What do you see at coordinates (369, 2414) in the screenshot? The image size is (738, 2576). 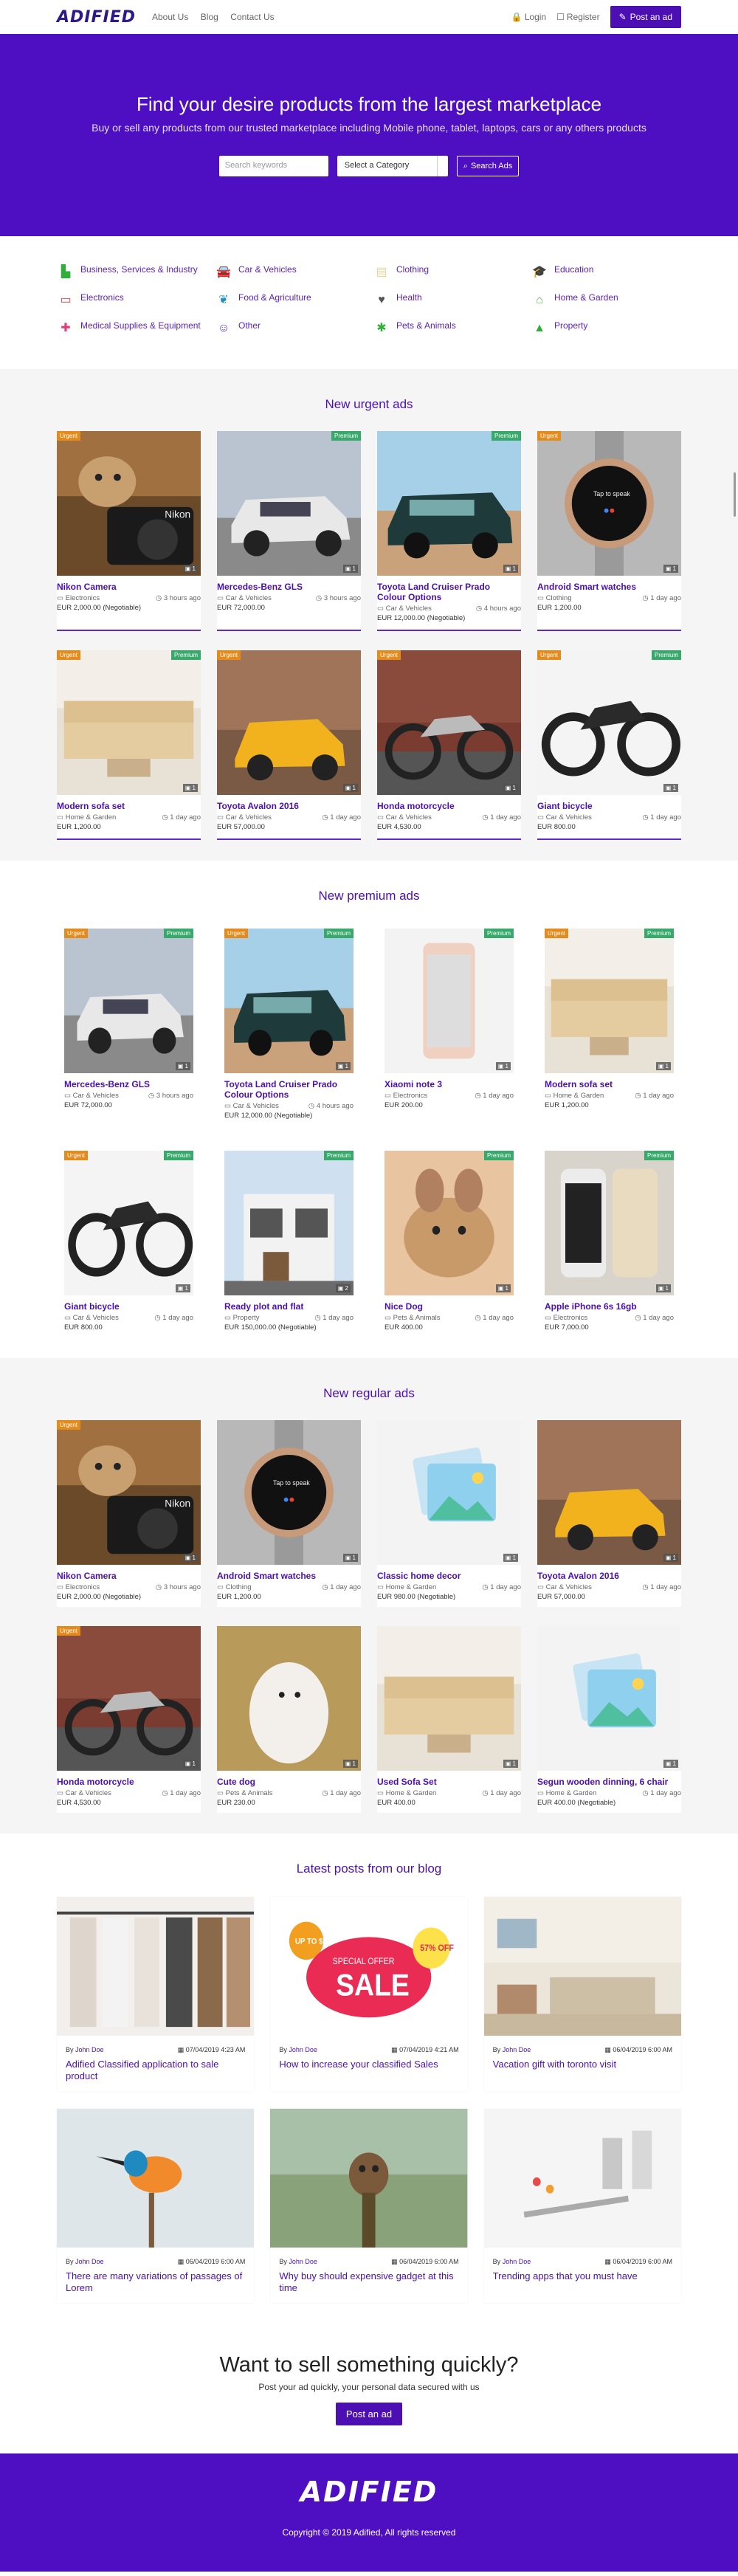 I see `cta-post-ad-button: Post an ad` at bounding box center [369, 2414].